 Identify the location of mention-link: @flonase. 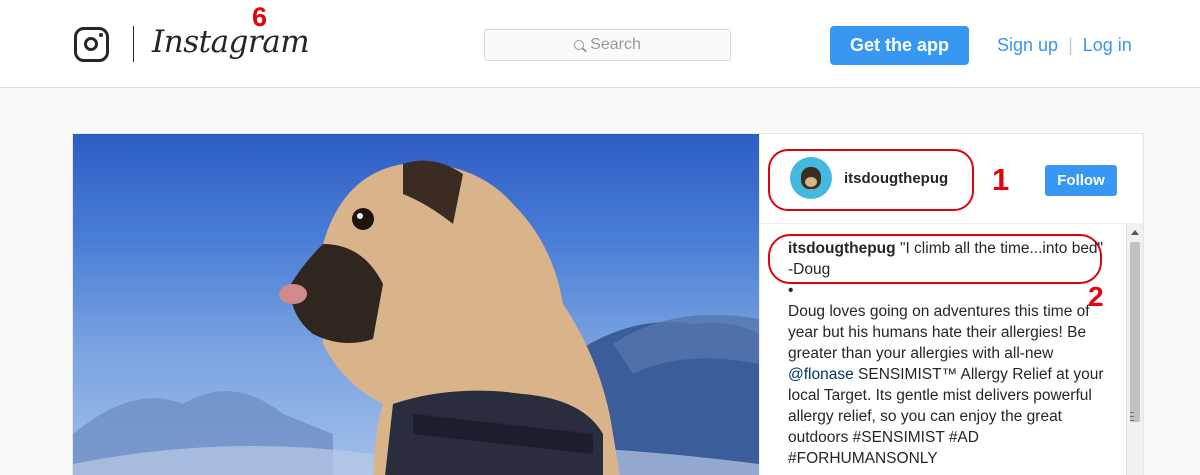
(821, 374).